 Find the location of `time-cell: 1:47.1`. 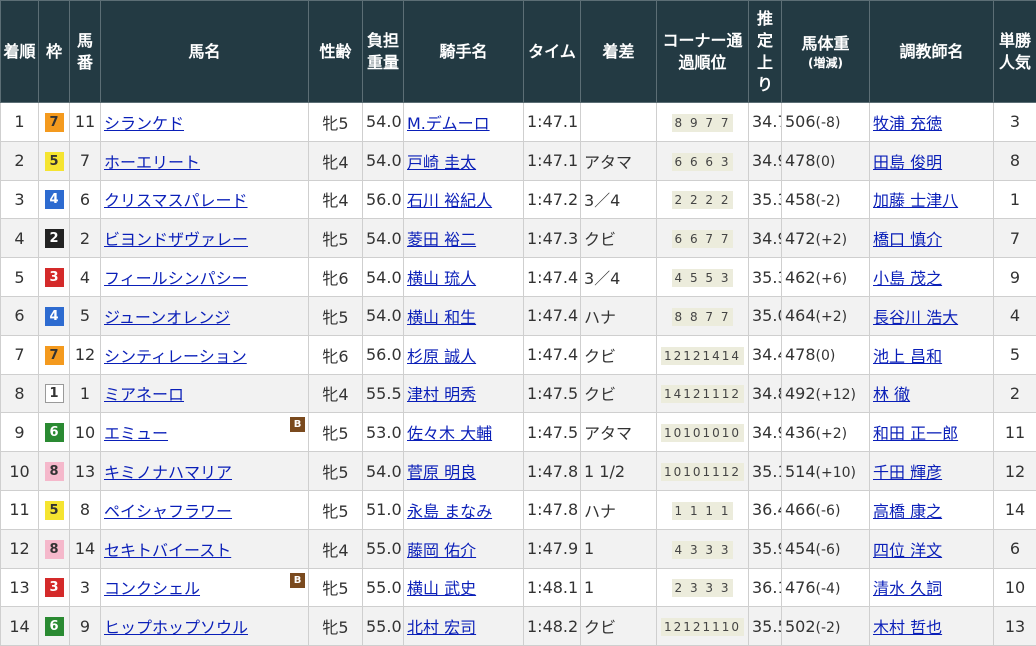

time-cell: 1:47.1 is located at coordinates (552, 160).